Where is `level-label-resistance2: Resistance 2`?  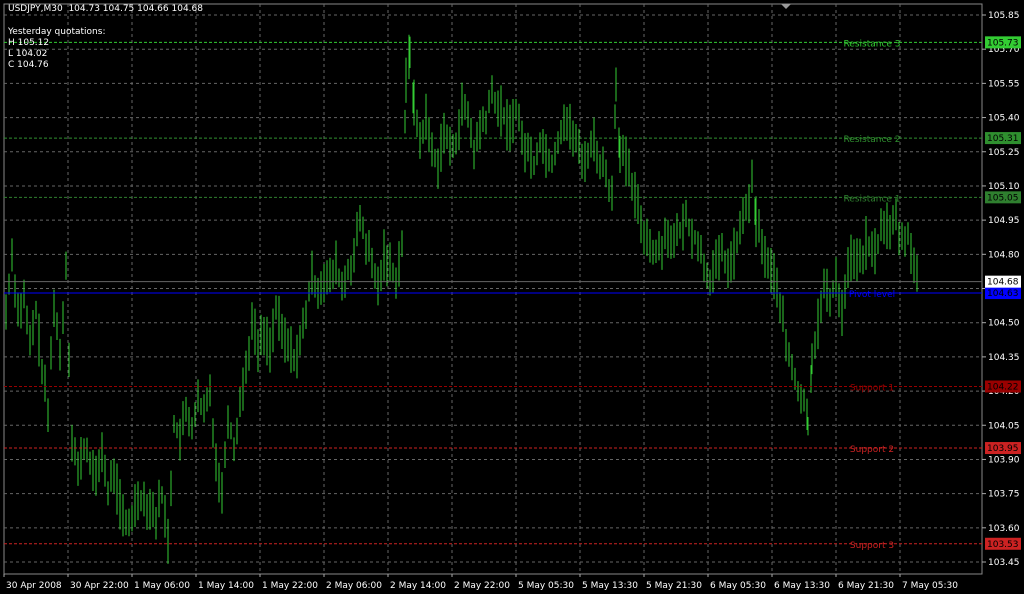
level-label-resistance2: Resistance 2 is located at coordinates (871, 140).